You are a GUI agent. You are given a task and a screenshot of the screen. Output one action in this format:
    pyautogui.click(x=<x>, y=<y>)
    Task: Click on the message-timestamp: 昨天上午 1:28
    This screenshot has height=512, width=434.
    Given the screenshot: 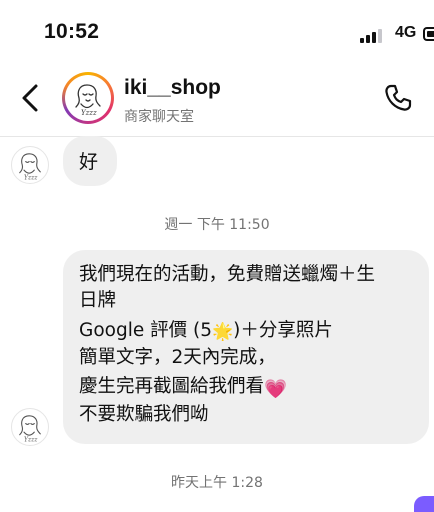 What is the action you would take?
    pyautogui.click(x=217, y=483)
    